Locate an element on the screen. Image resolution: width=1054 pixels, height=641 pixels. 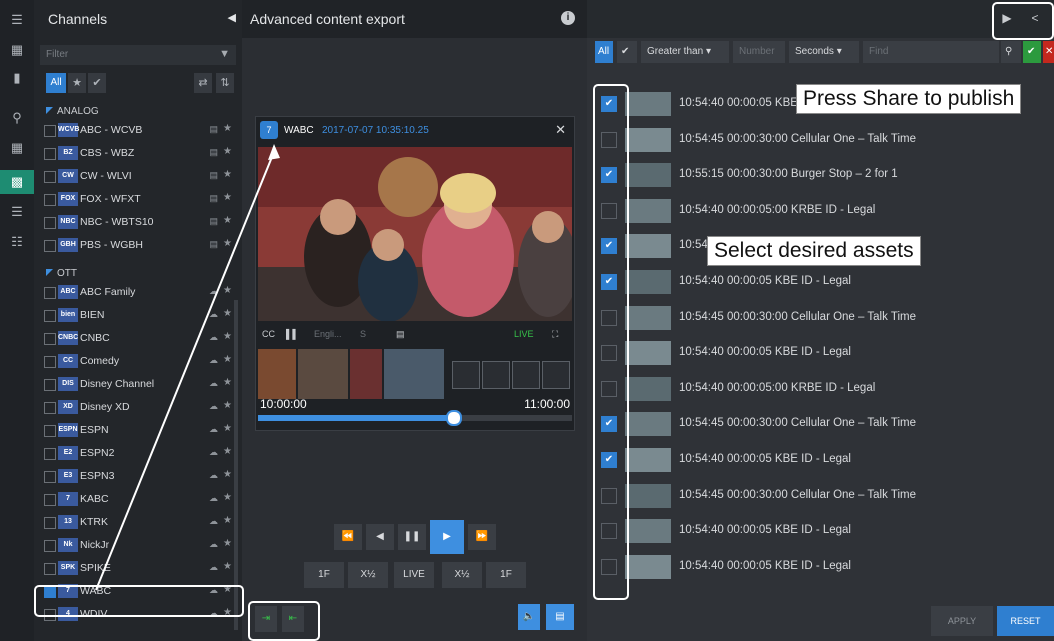
channel-item: ESPN ESPN ☁ ★ is located at coordinates (140, 431).